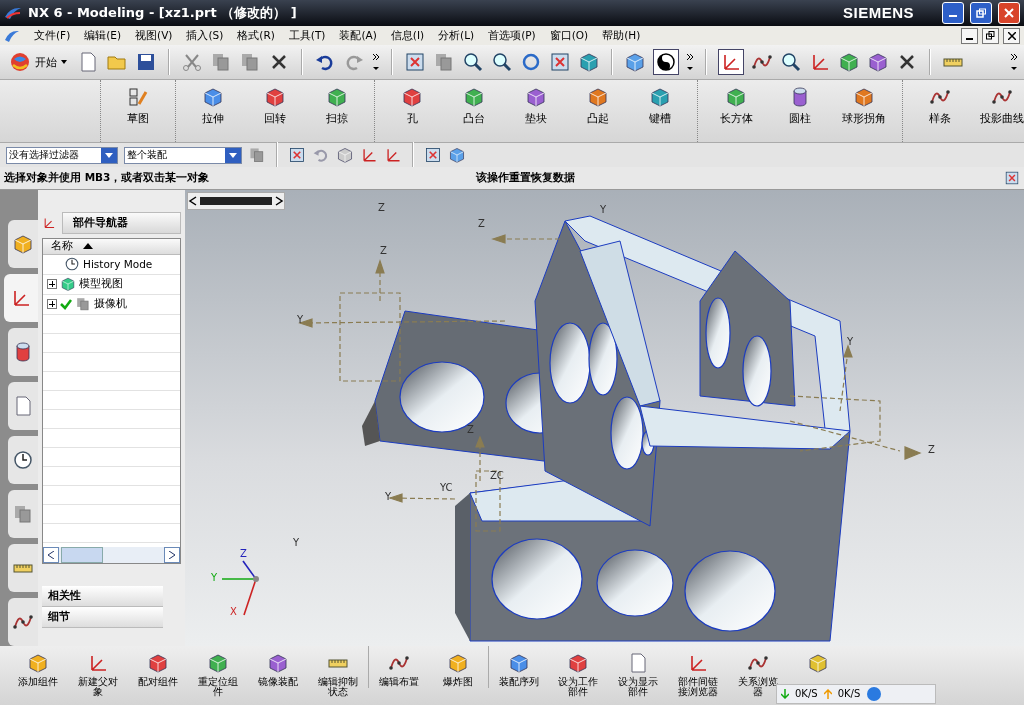 Image resolution: width=1024 pixels, height=705 pixels. What do you see at coordinates (997, 103) in the screenshot?
I see `feature-button: 投影曲线` at bounding box center [997, 103].